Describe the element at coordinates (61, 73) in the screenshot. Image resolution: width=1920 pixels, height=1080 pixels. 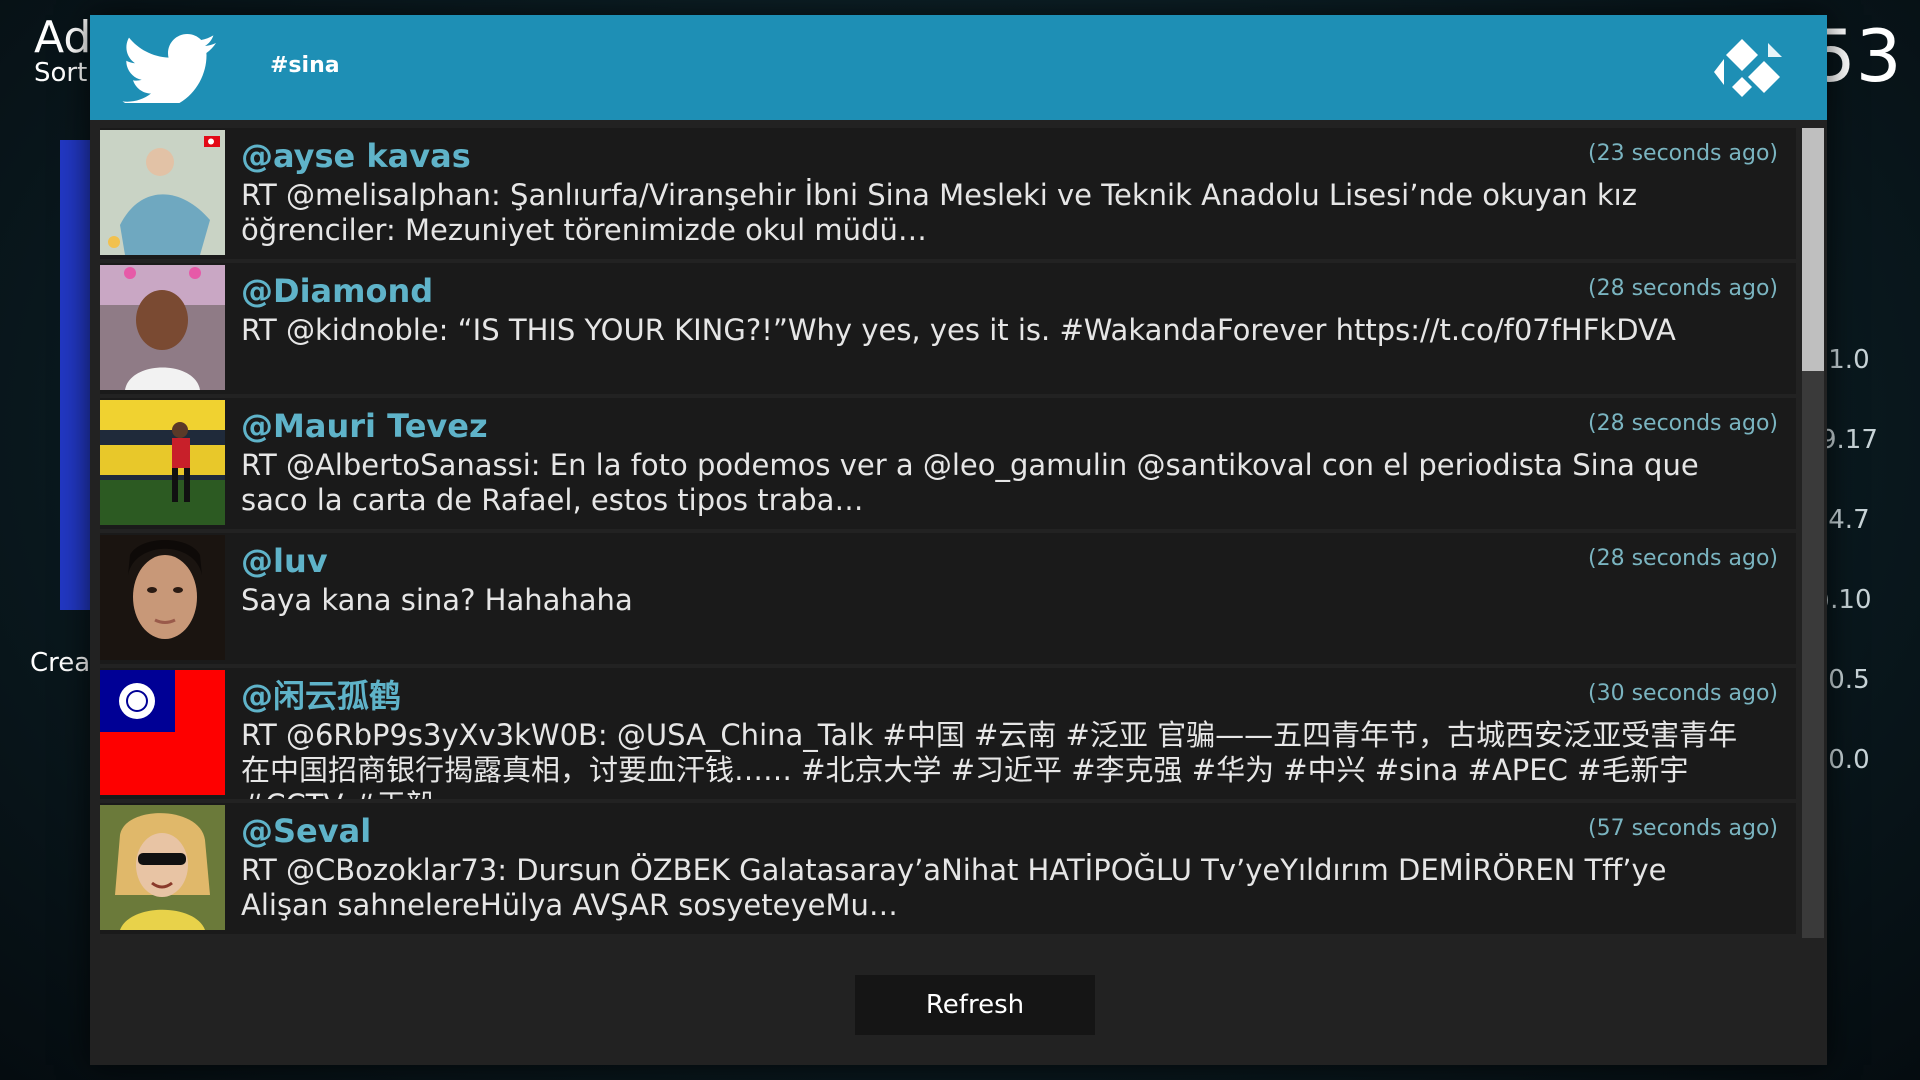
I see `background-sort-label: Sort` at that location.